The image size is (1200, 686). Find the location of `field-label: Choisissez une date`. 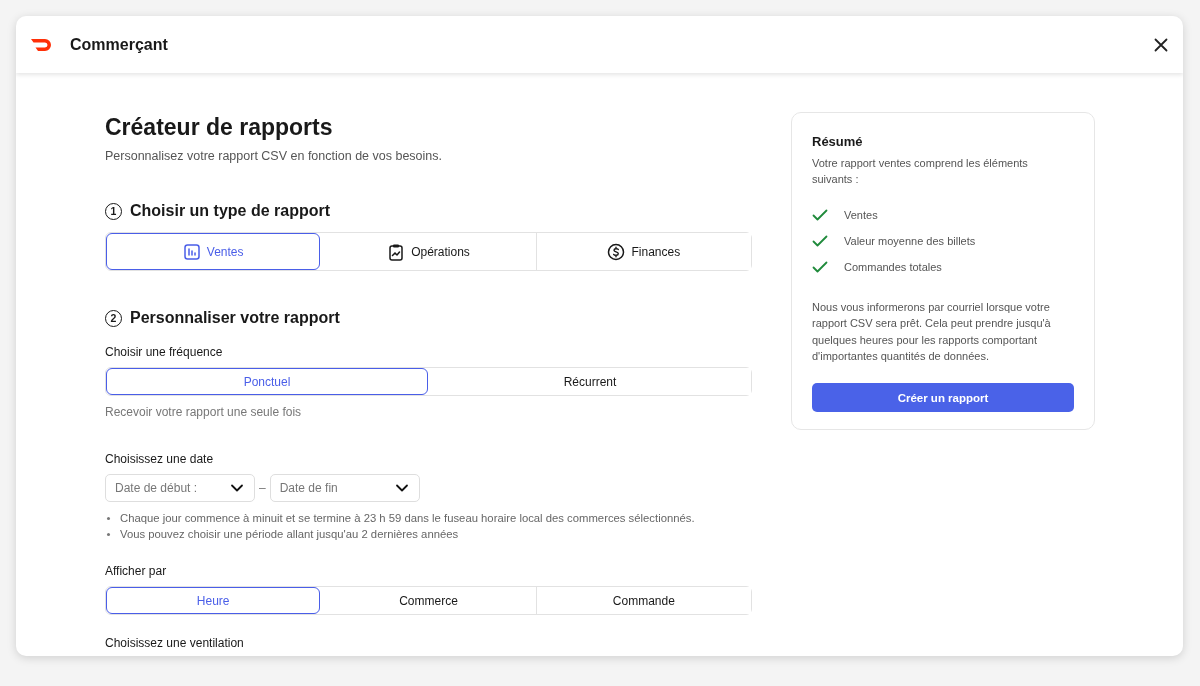

field-label: Choisissez une date is located at coordinates (160, 459).